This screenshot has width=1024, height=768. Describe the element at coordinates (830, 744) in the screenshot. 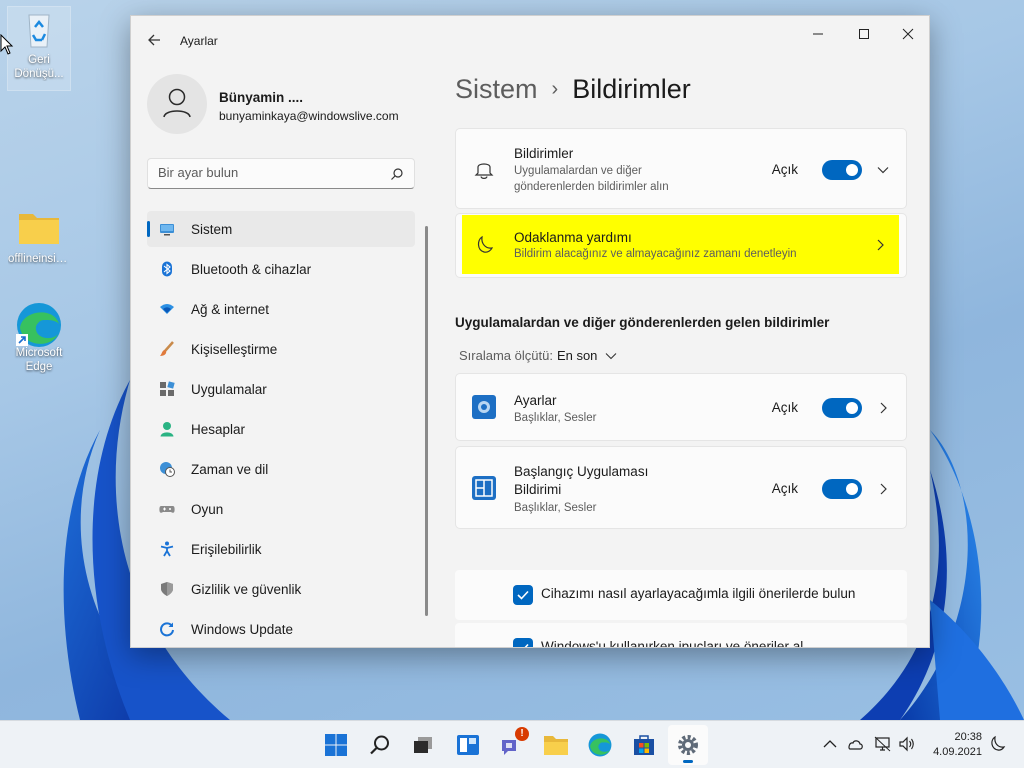

I see `chevron-up-icon` at that location.